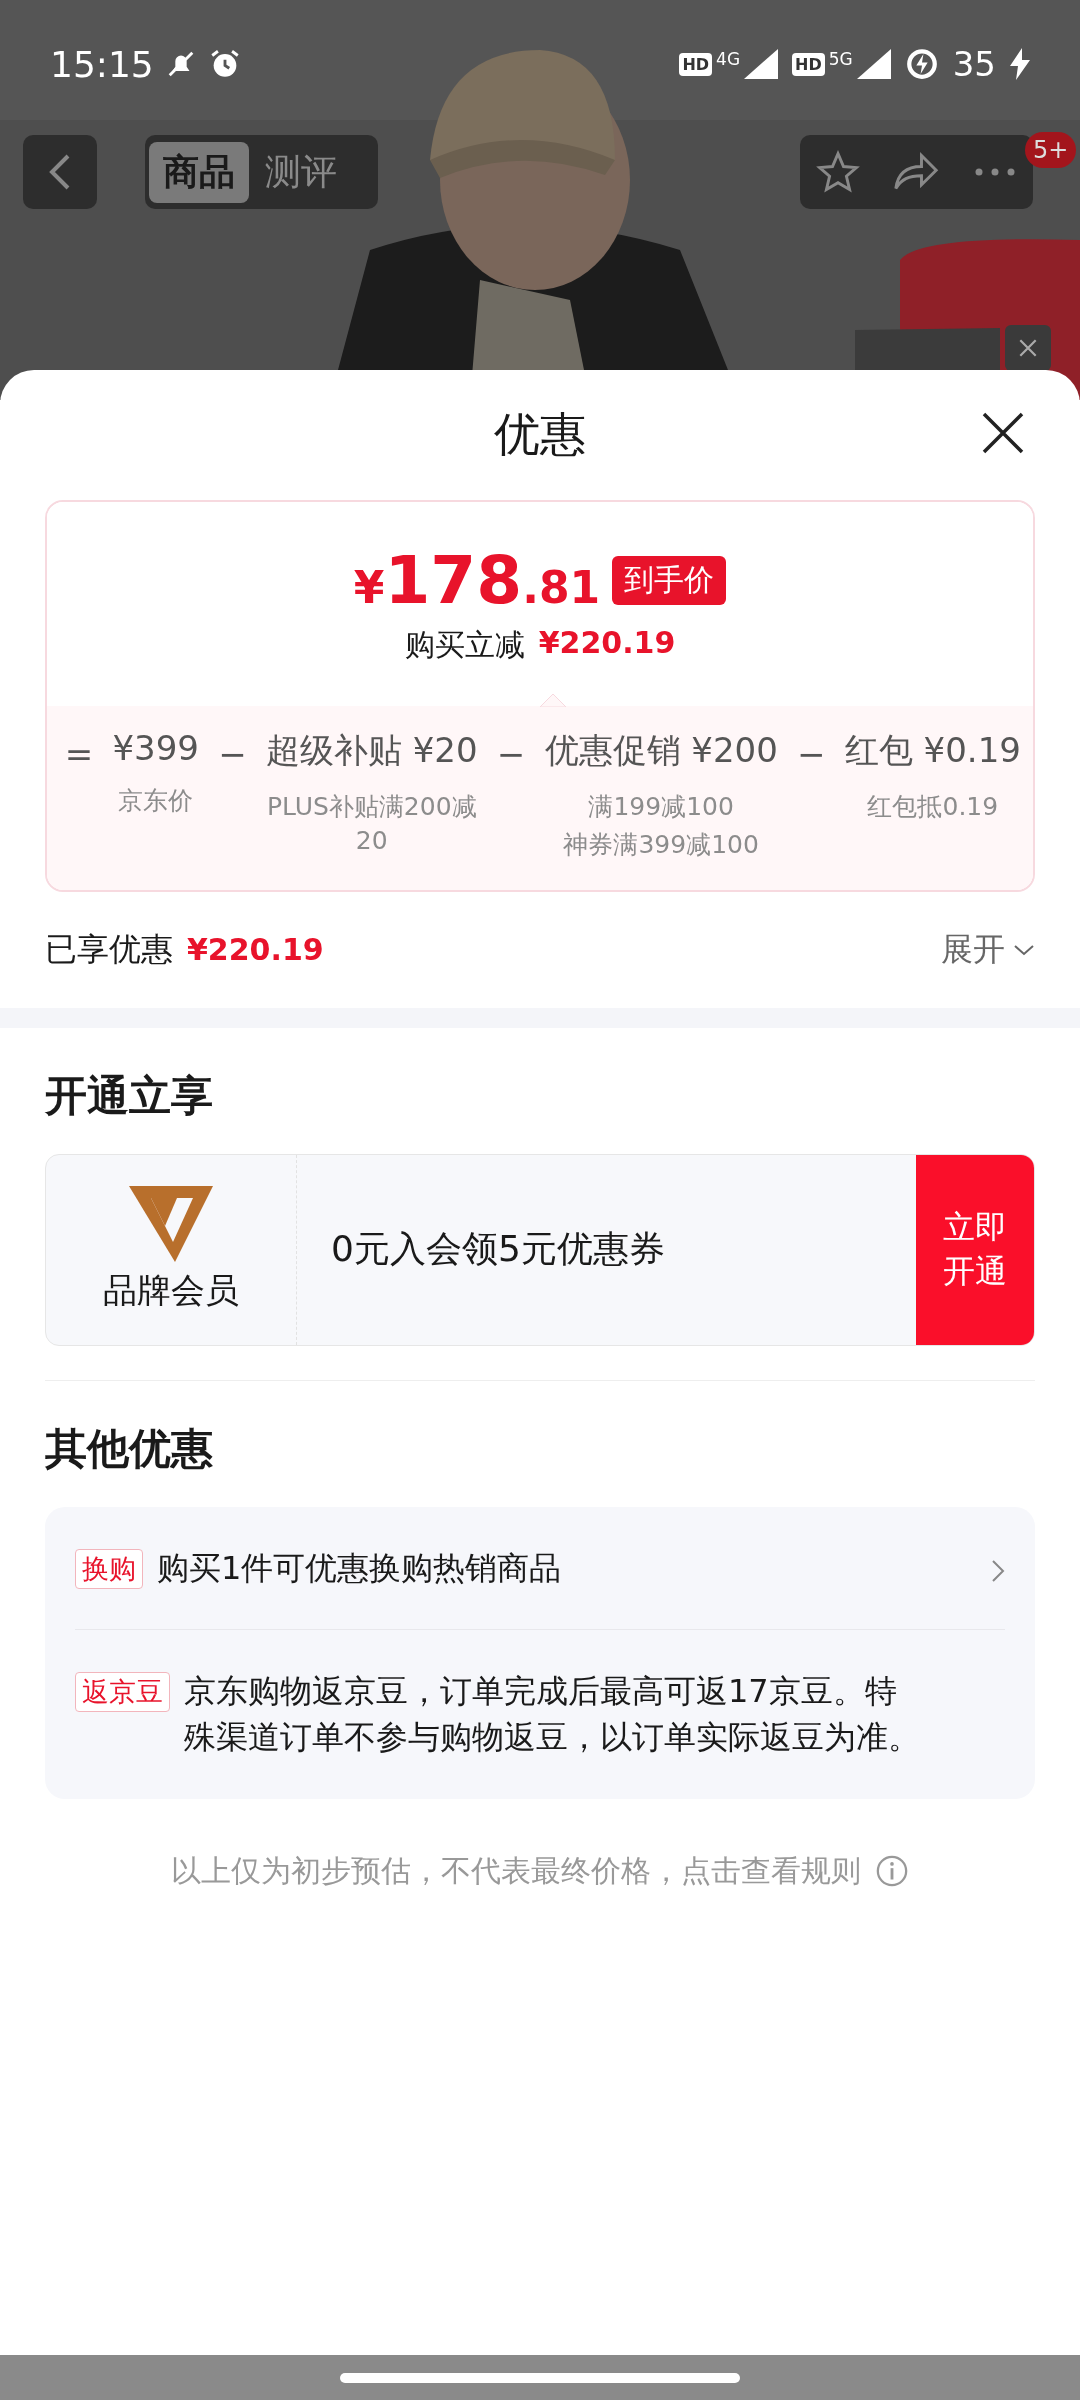 The height and width of the screenshot is (2400, 1080). I want to click on component-note: 京东价, so click(156, 801).